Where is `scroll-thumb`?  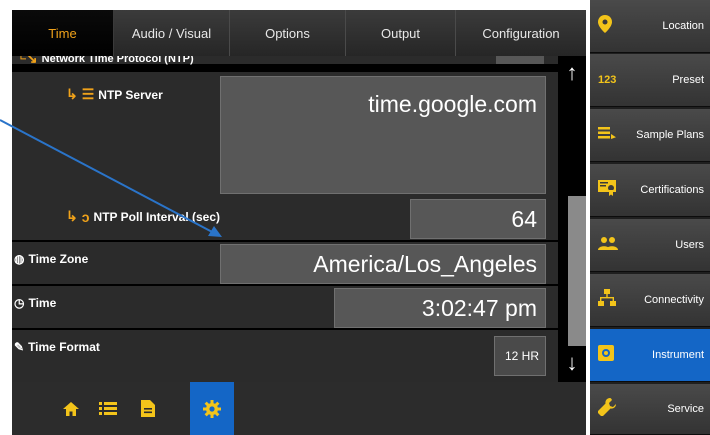 scroll-thumb is located at coordinates (577, 271).